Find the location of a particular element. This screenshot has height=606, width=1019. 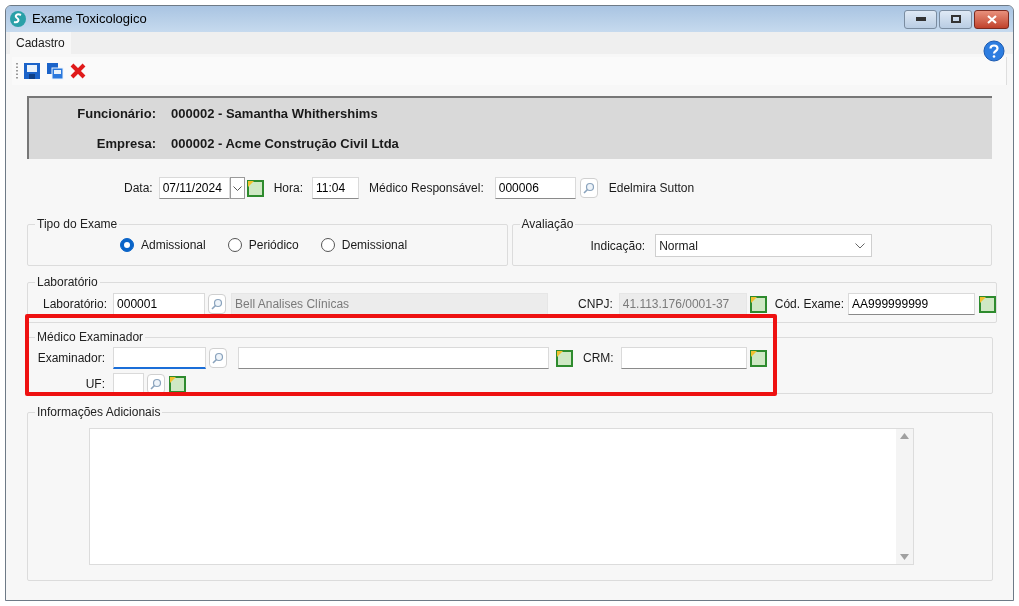

radio-option: Periódico is located at coordinates (263, 245).